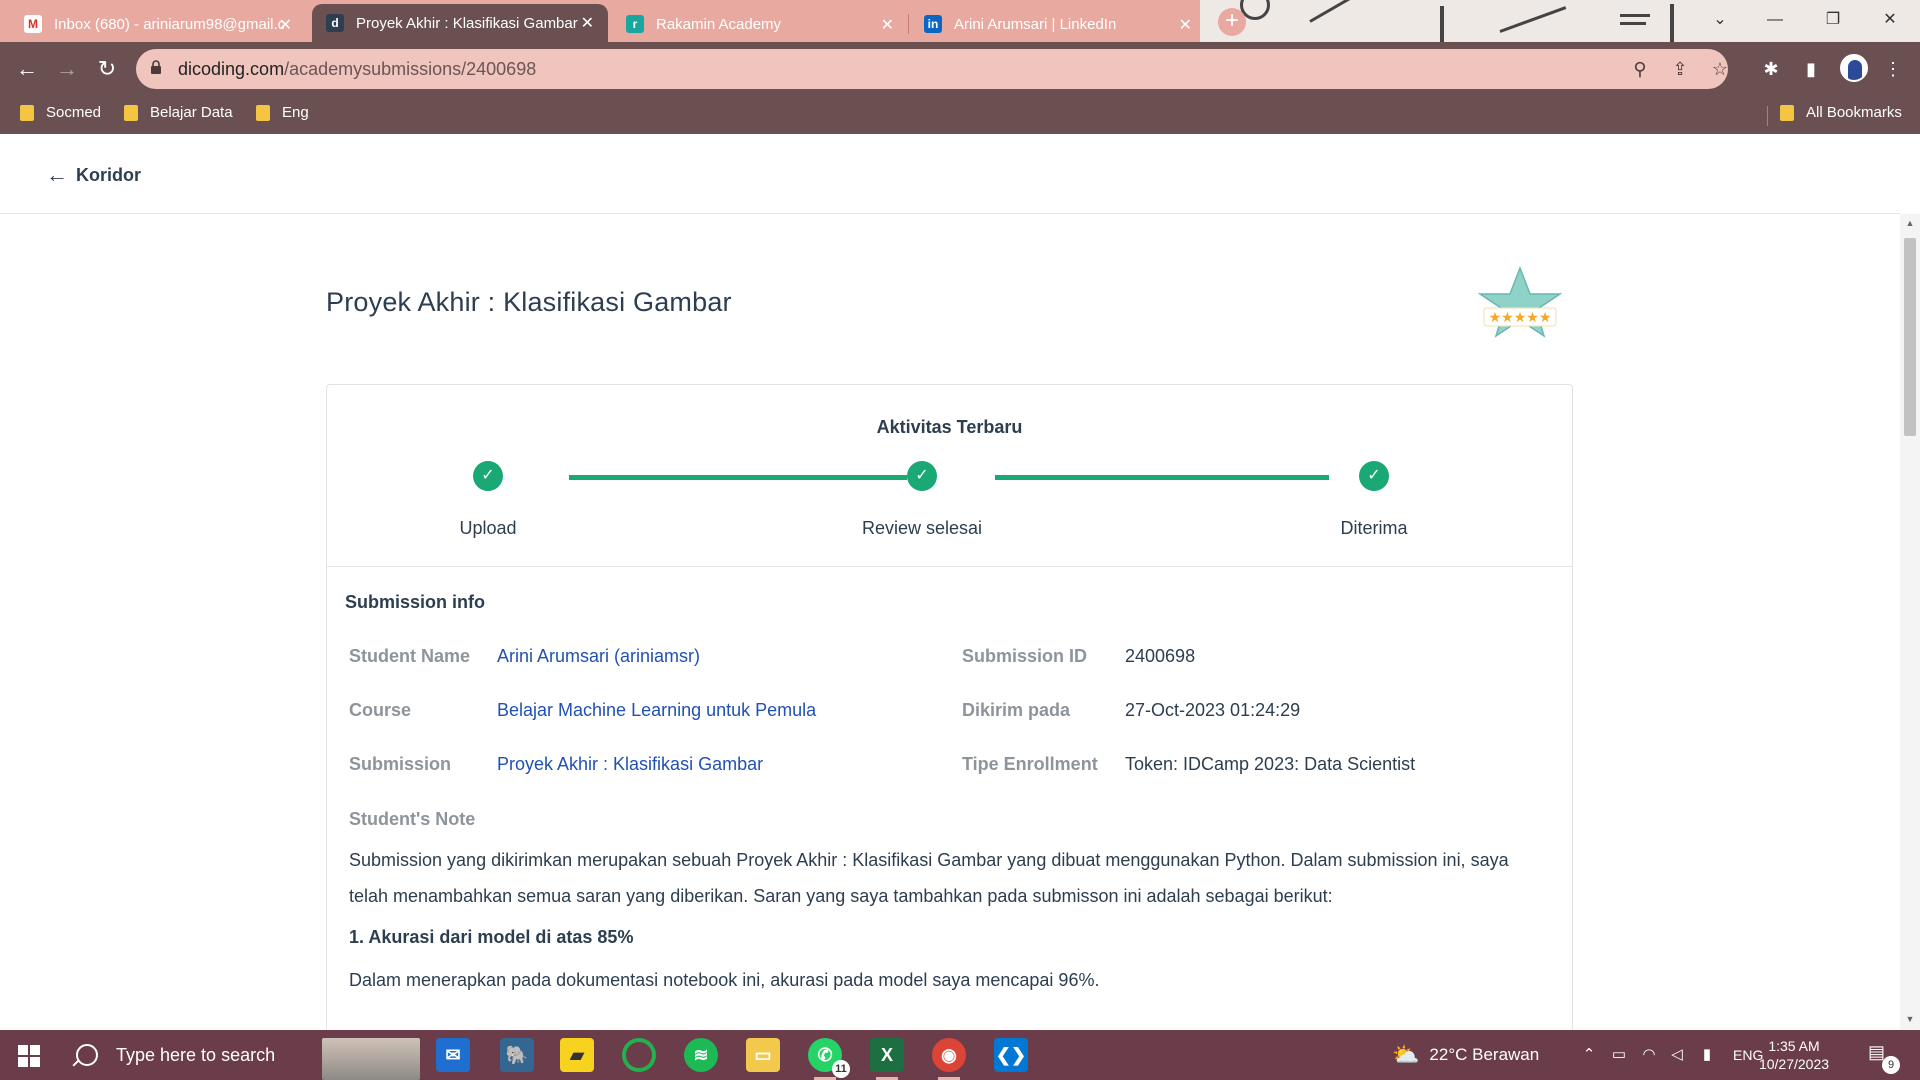  Describe the element at coordinates (829, 1059) in the screenshot. I see `whatsapp-icon: ✆ 11` at that location.